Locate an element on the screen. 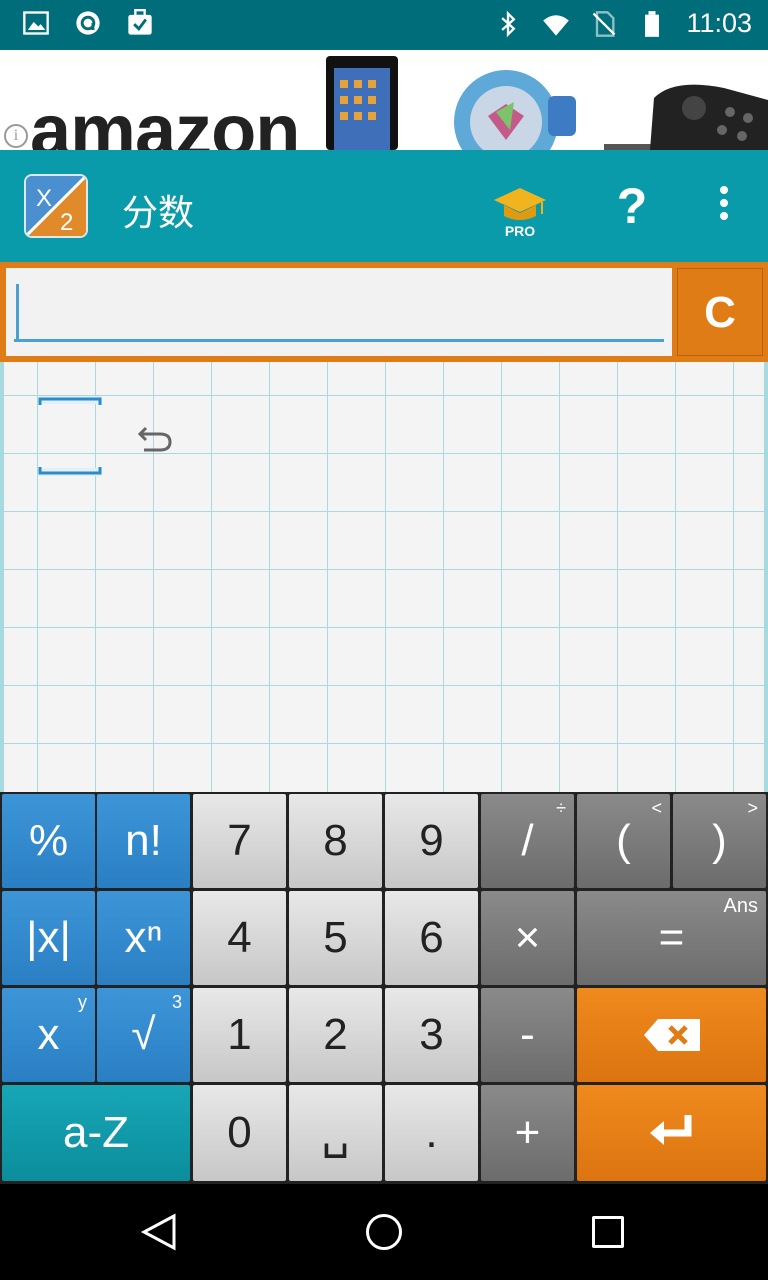  input-row: C is located at coordinates (384, 312).